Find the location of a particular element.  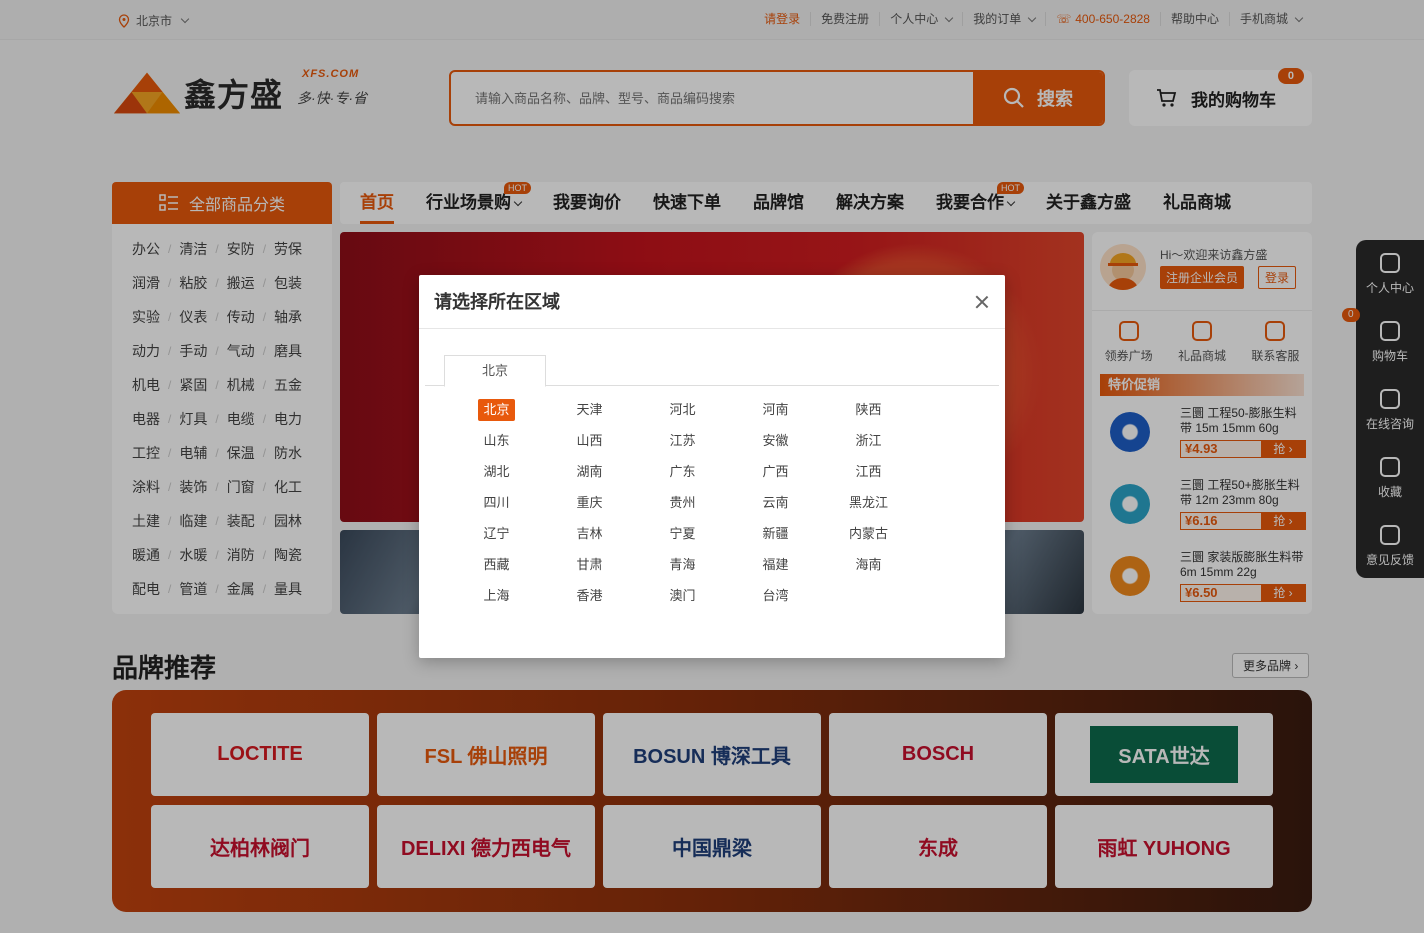

close-icon is located at coordinates (982, 302).